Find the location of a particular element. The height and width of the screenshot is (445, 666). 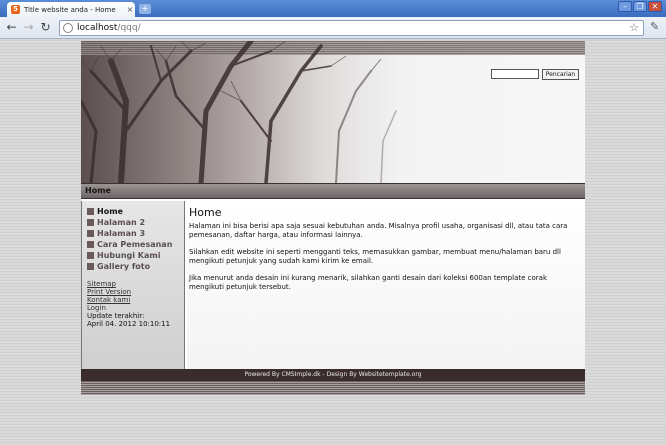

menu-item-halaman-2: Halaman 2 is located at coordinates (133, 222).